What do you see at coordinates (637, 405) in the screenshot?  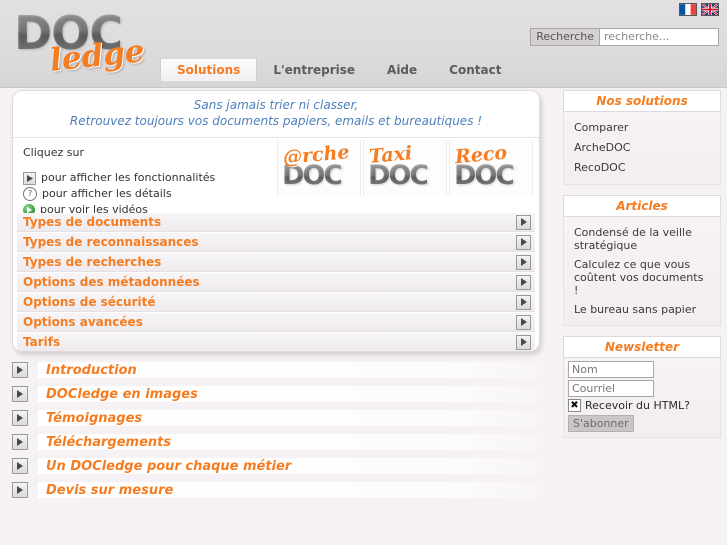 I see `newsletter-html-label: Recevoir du HTML?` at bounding box center [637, 405].